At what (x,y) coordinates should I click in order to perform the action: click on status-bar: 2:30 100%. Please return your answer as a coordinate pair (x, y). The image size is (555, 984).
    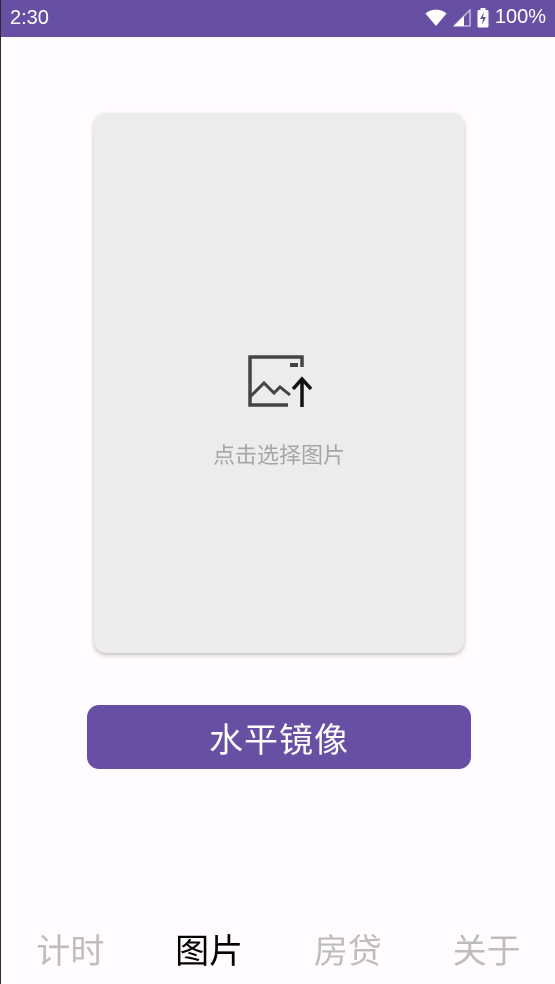
    Looking at the image, I should click on (278, 18).